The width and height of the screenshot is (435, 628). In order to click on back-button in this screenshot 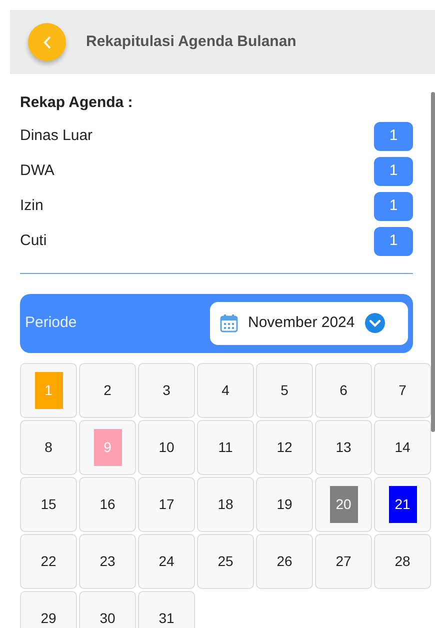, I will do `click(47, 42)`.